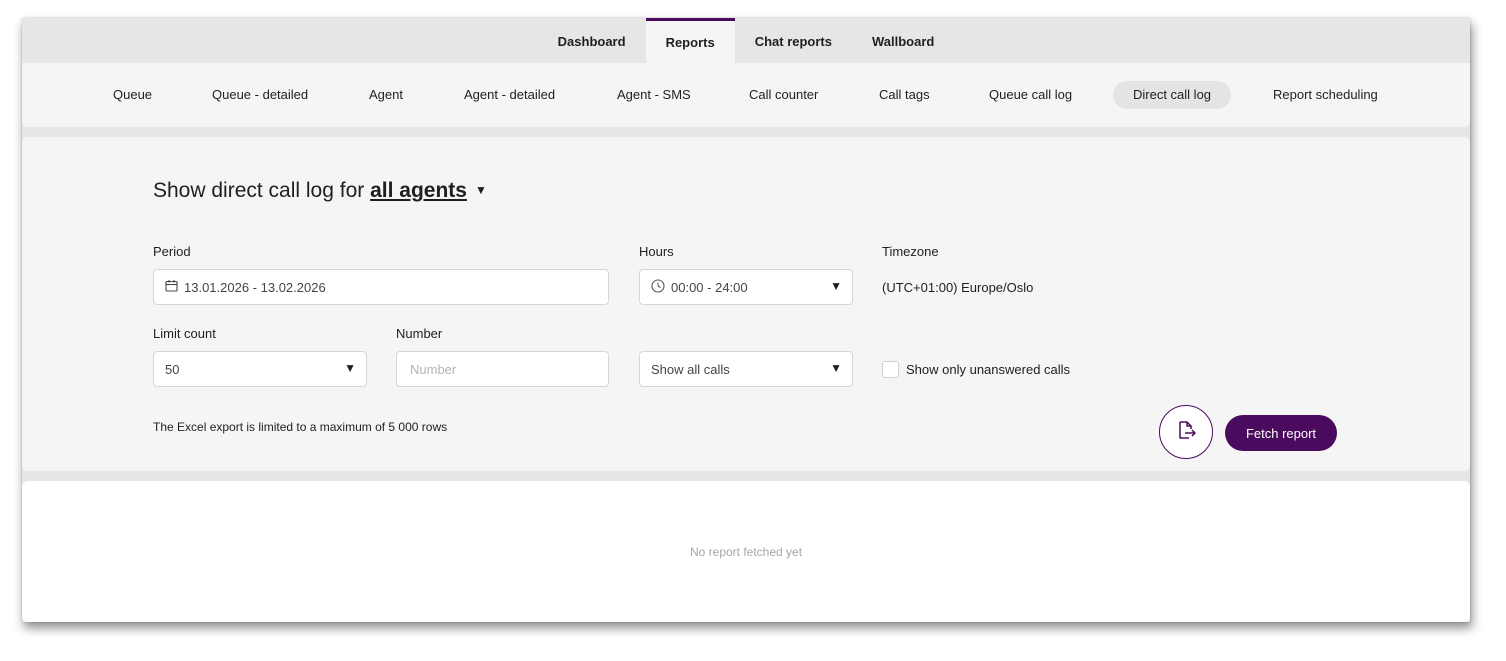  I want to click on subtab-queue-call-log: Queue call log, so click(1030, 95).